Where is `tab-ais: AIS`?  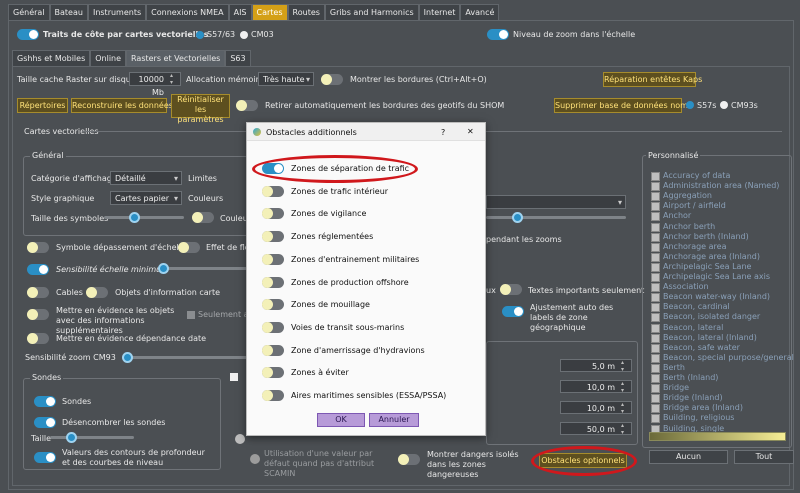 tab-ais: AIS is located at coordinates (240, 12).